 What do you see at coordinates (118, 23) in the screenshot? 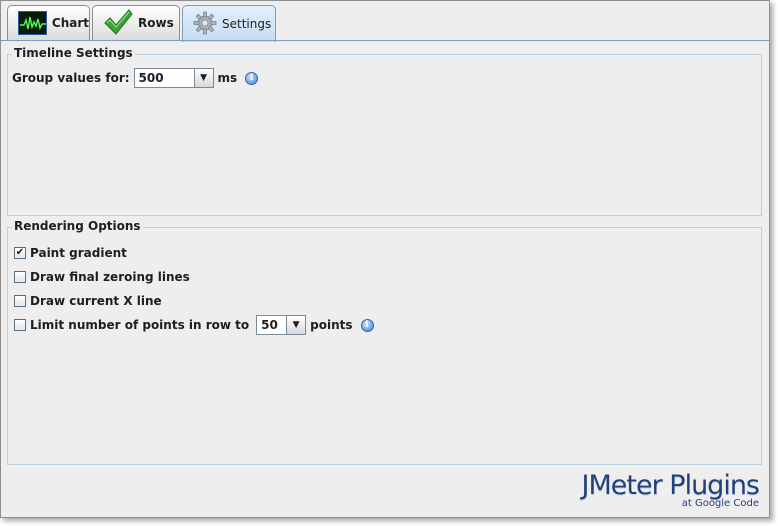
I see `checkmark-icon` at bounding box center [118, 23].